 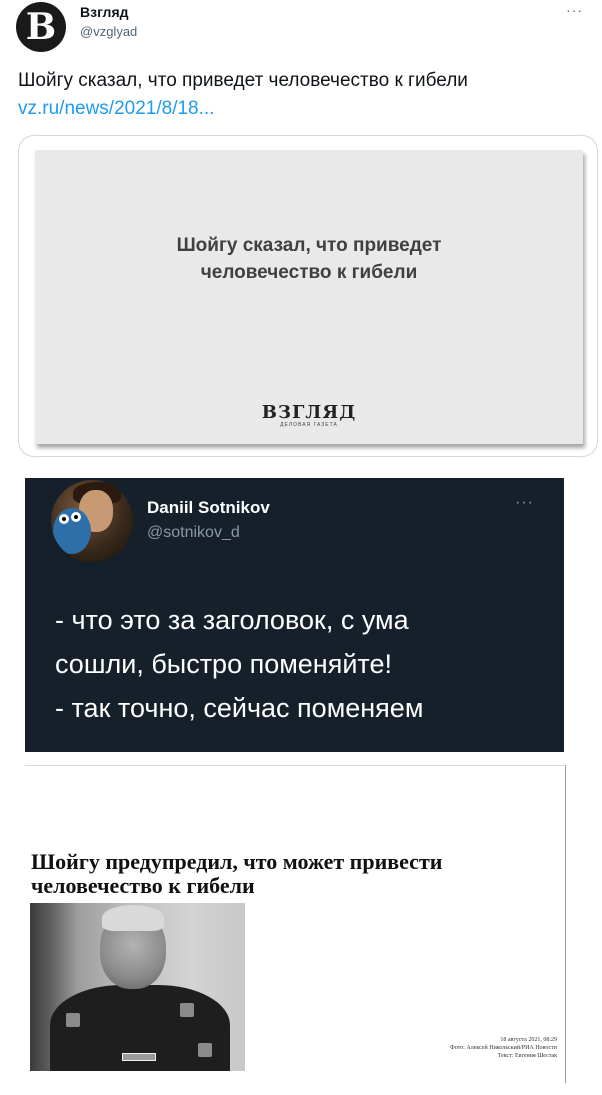 I want to click on author-name: Взгляд, so click(x=104, y=12).